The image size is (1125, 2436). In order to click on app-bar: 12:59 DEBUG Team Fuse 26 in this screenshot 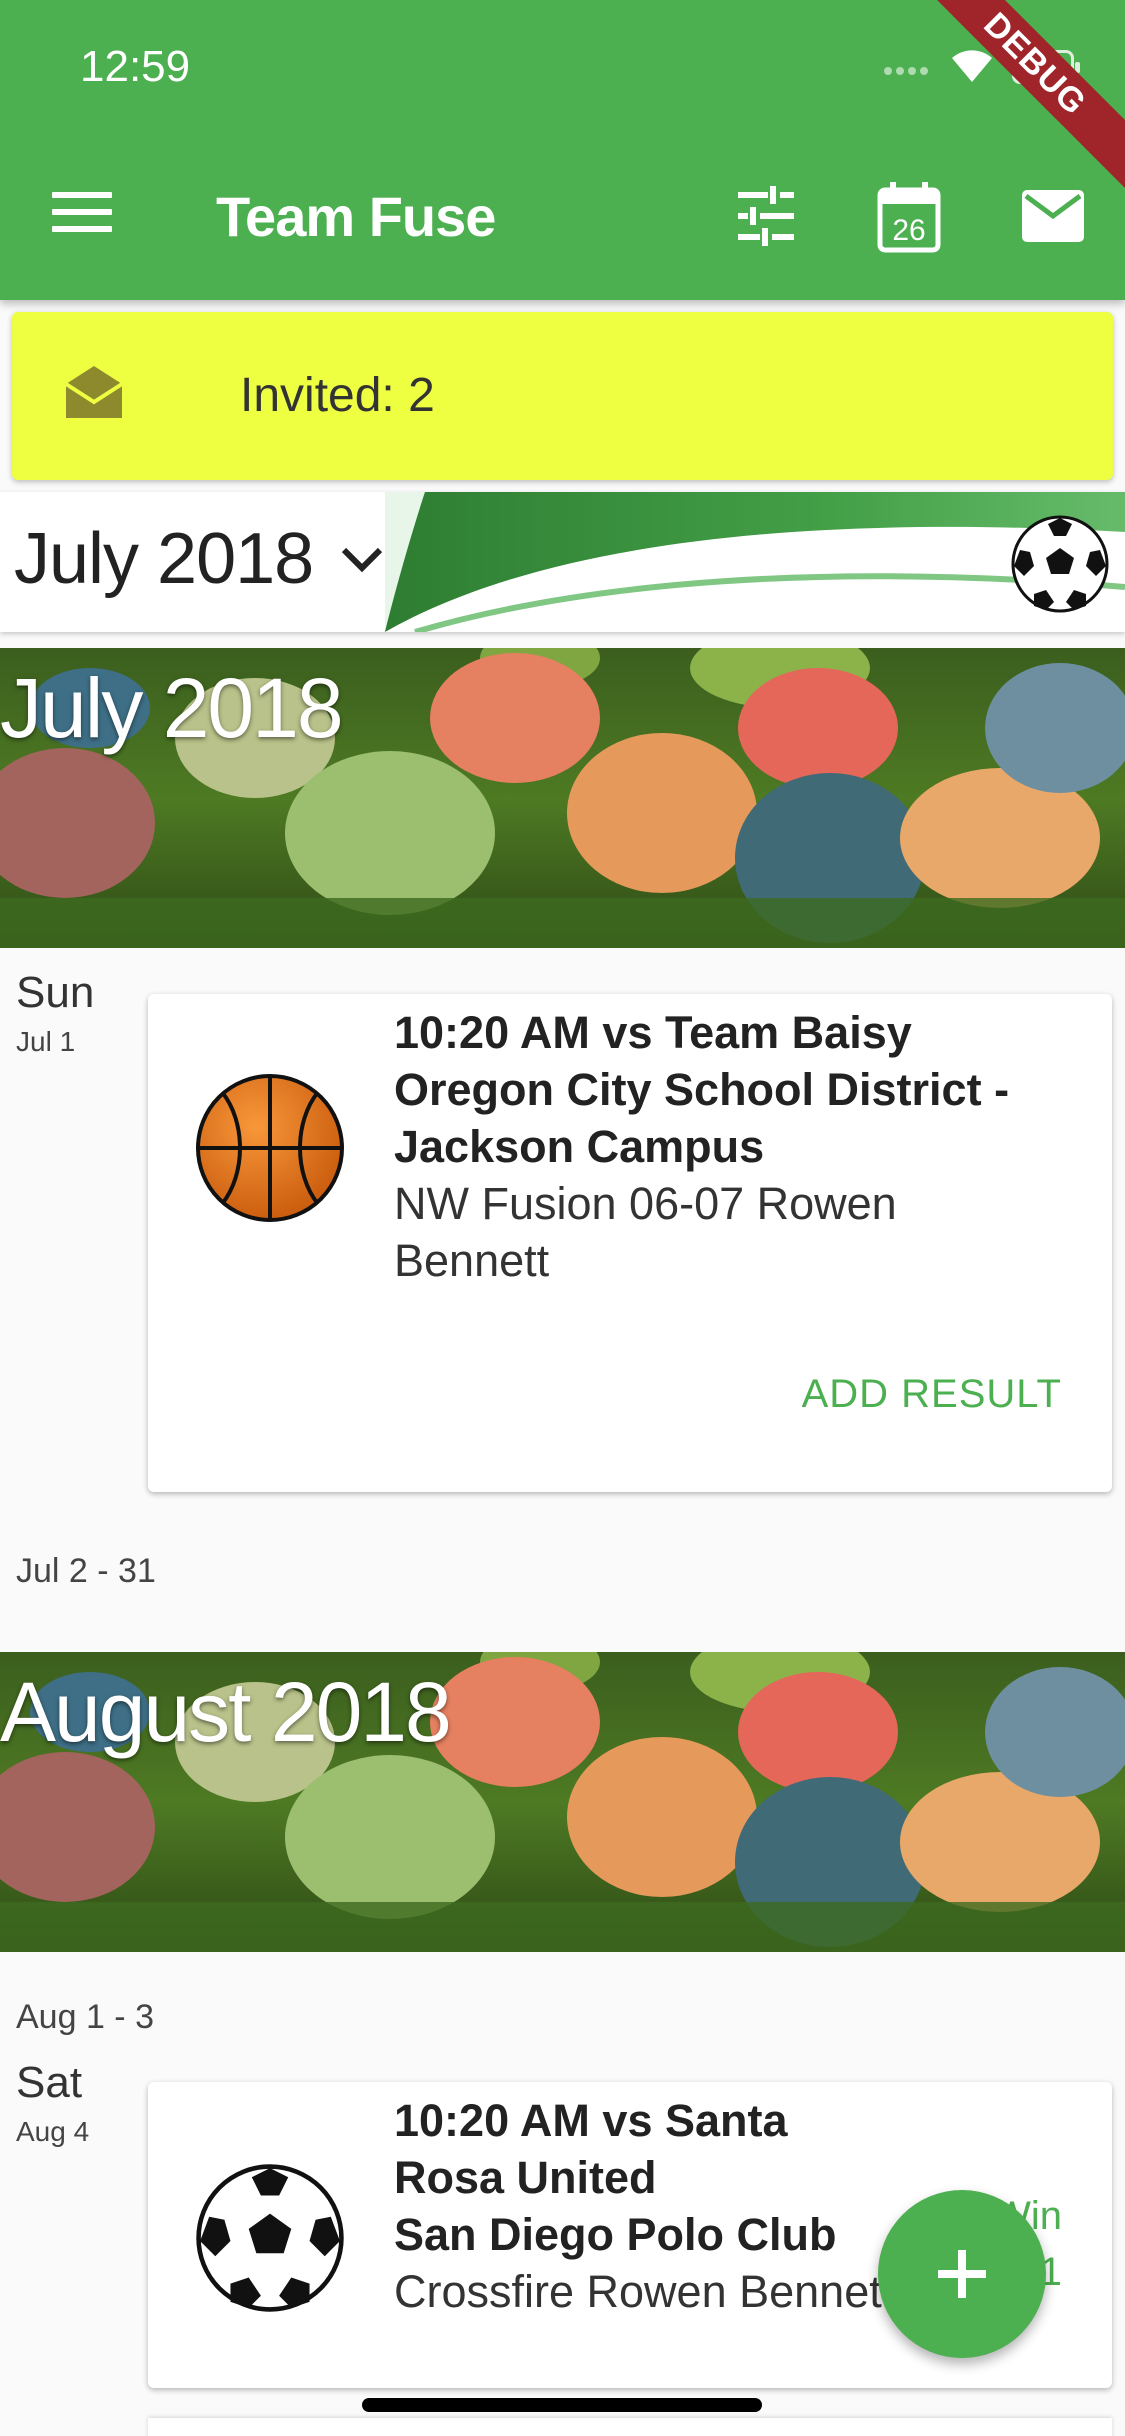, I will do `click(562, 150)`.